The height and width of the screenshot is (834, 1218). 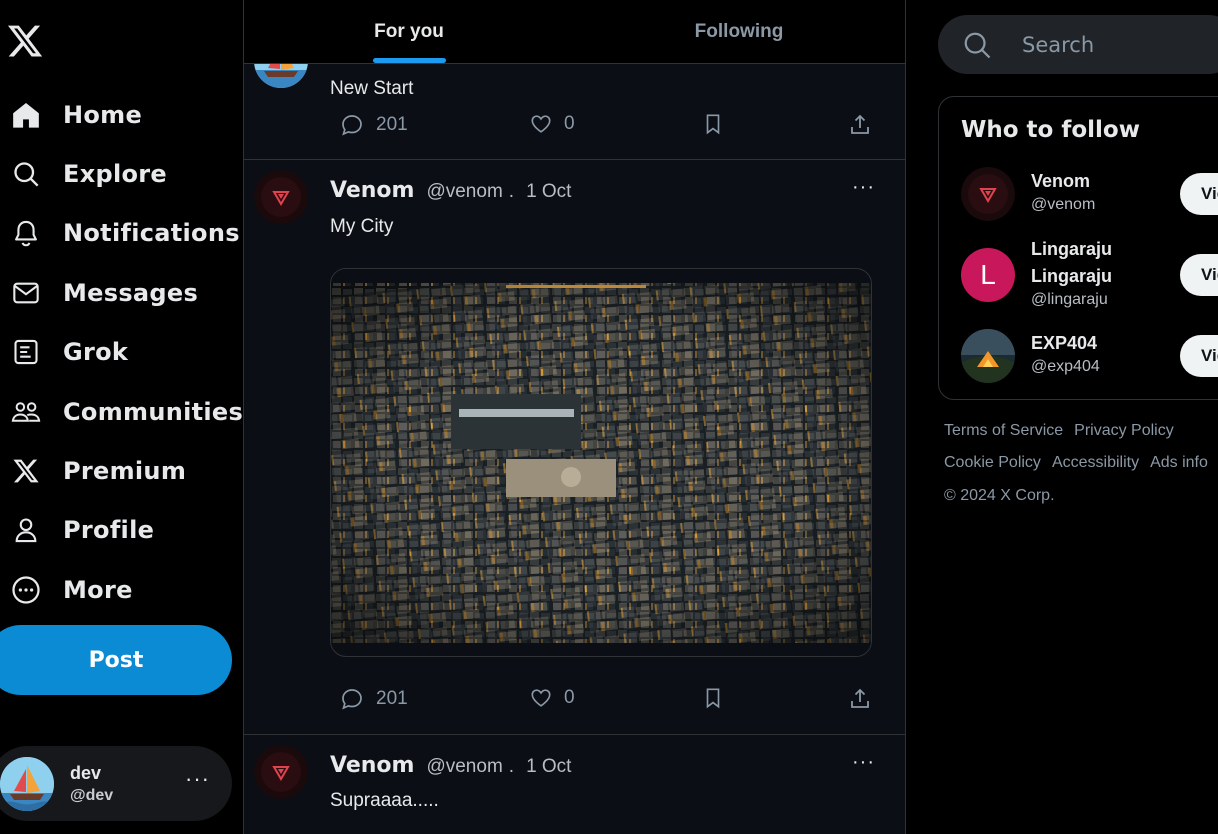 I want to click on nav-notifications: Notifications, so click(x=120, y=233).